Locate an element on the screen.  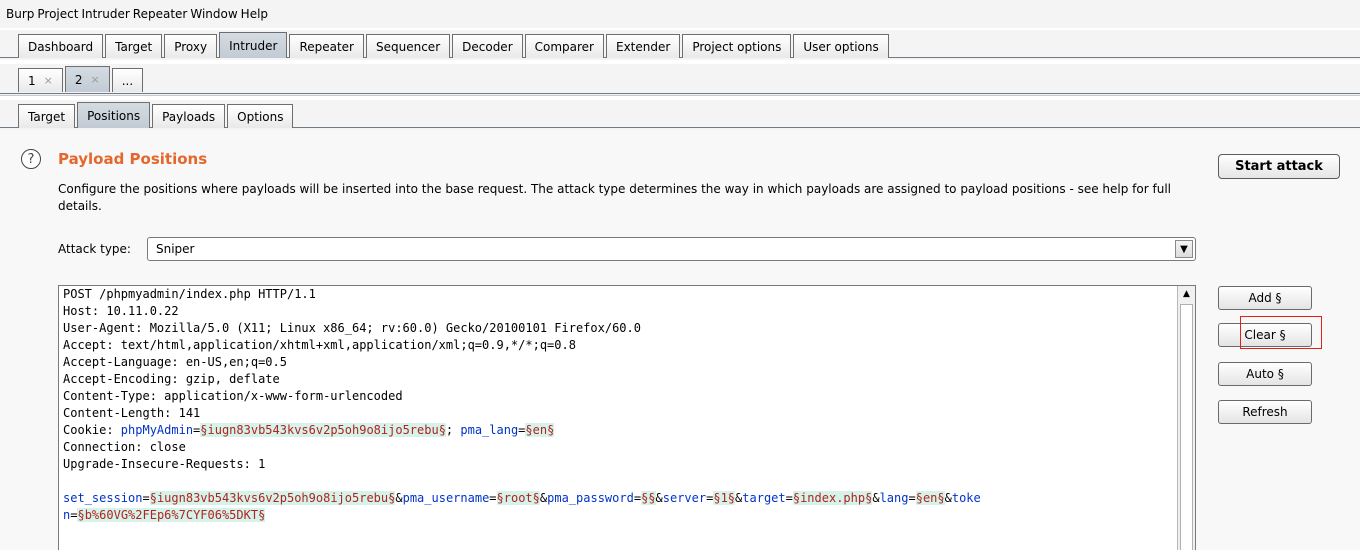
highlight-annotation-box is located at coordinates (1281, 332).